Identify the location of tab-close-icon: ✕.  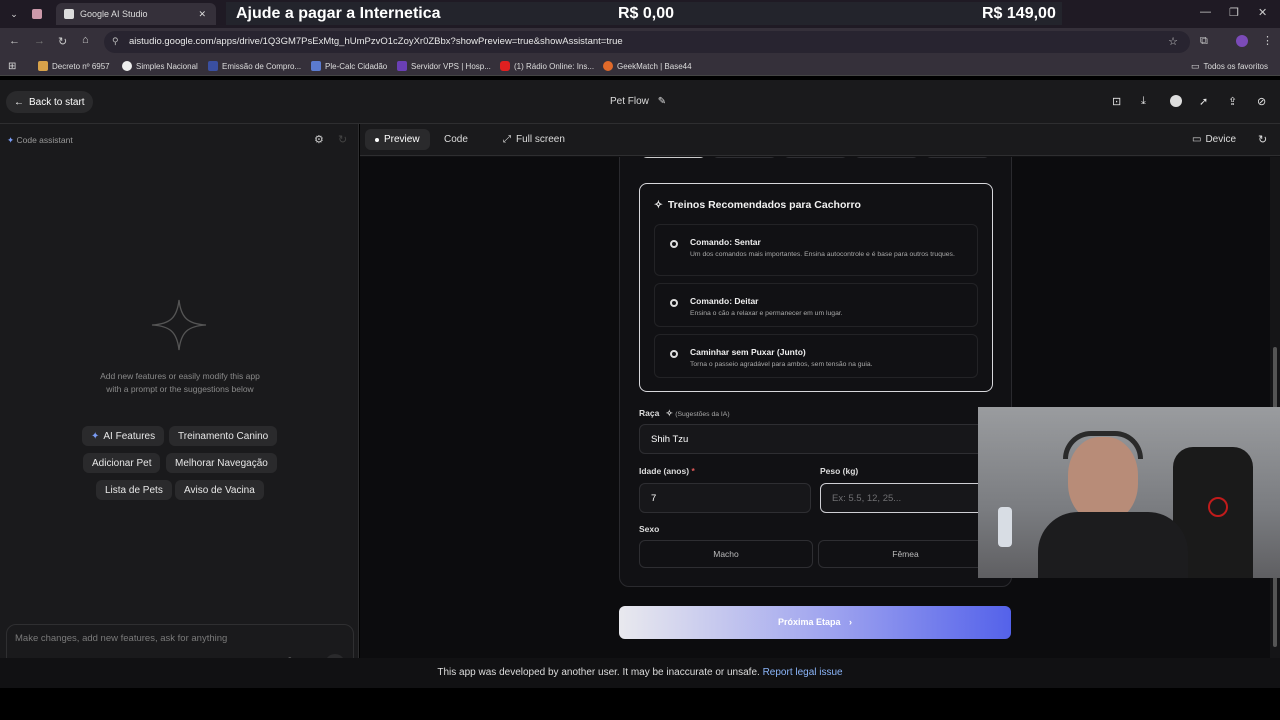
(202, 14).